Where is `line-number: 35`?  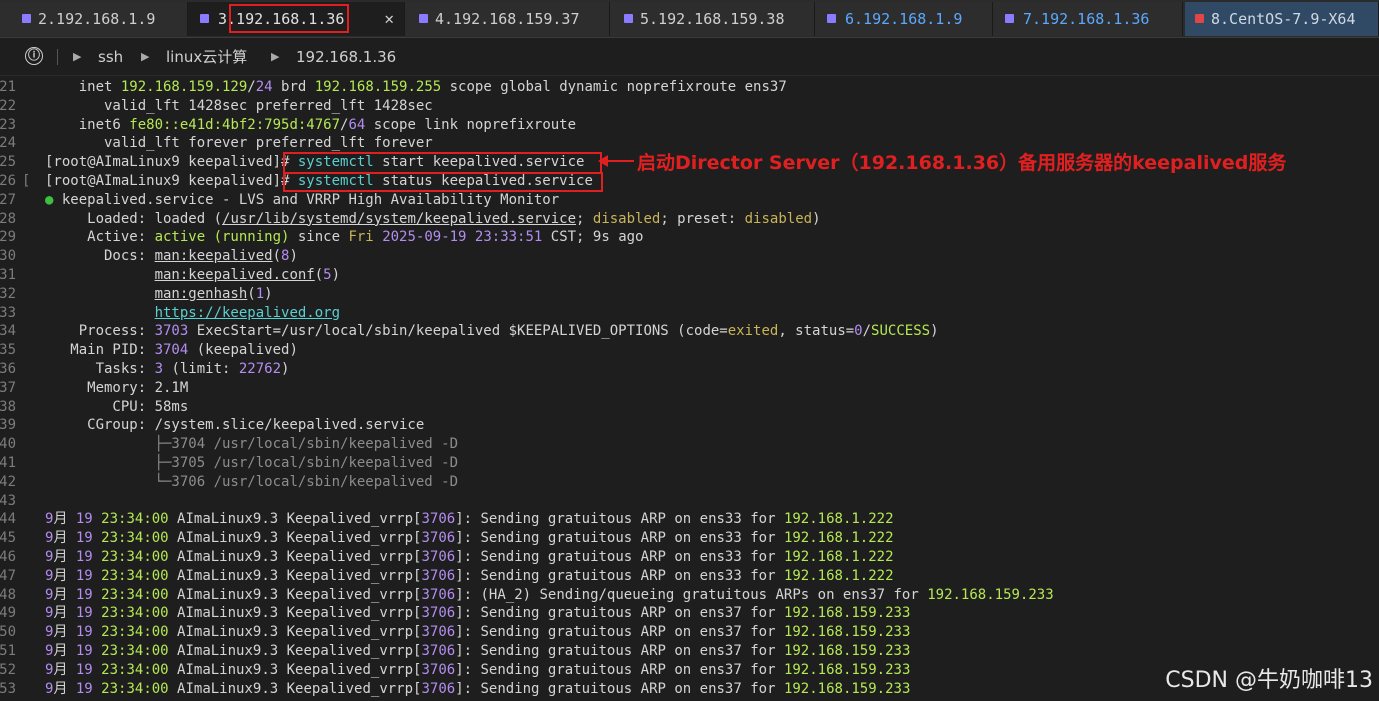
line-number: 35 is located at coordinates (8, 350).